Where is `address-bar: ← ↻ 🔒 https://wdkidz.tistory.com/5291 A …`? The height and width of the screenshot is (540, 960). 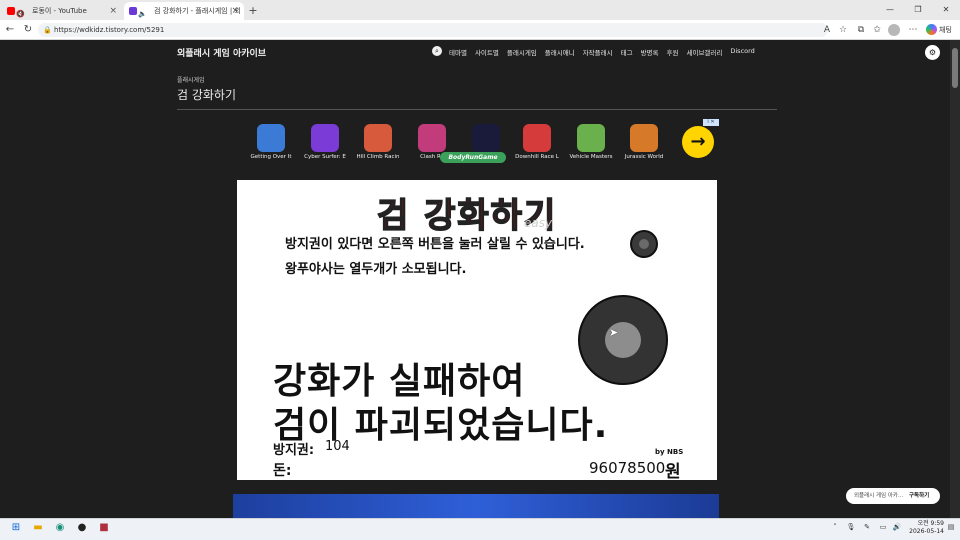 address-bar: ← ↻ 🔒 https://wdkidz.tistory.com/5291 A … is located at coordinates (480, 30).